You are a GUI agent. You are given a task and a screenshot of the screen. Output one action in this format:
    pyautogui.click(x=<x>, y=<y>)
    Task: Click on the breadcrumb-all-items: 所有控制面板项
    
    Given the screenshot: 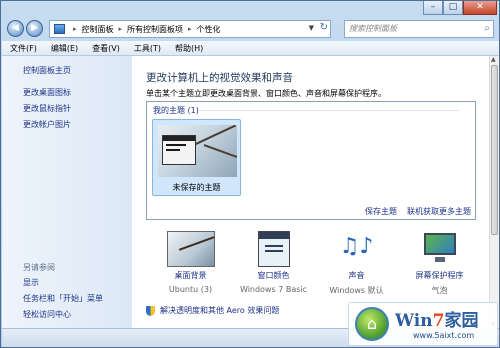 What is the action you would take?
    pyautogui.click(x=155, y=29)
    